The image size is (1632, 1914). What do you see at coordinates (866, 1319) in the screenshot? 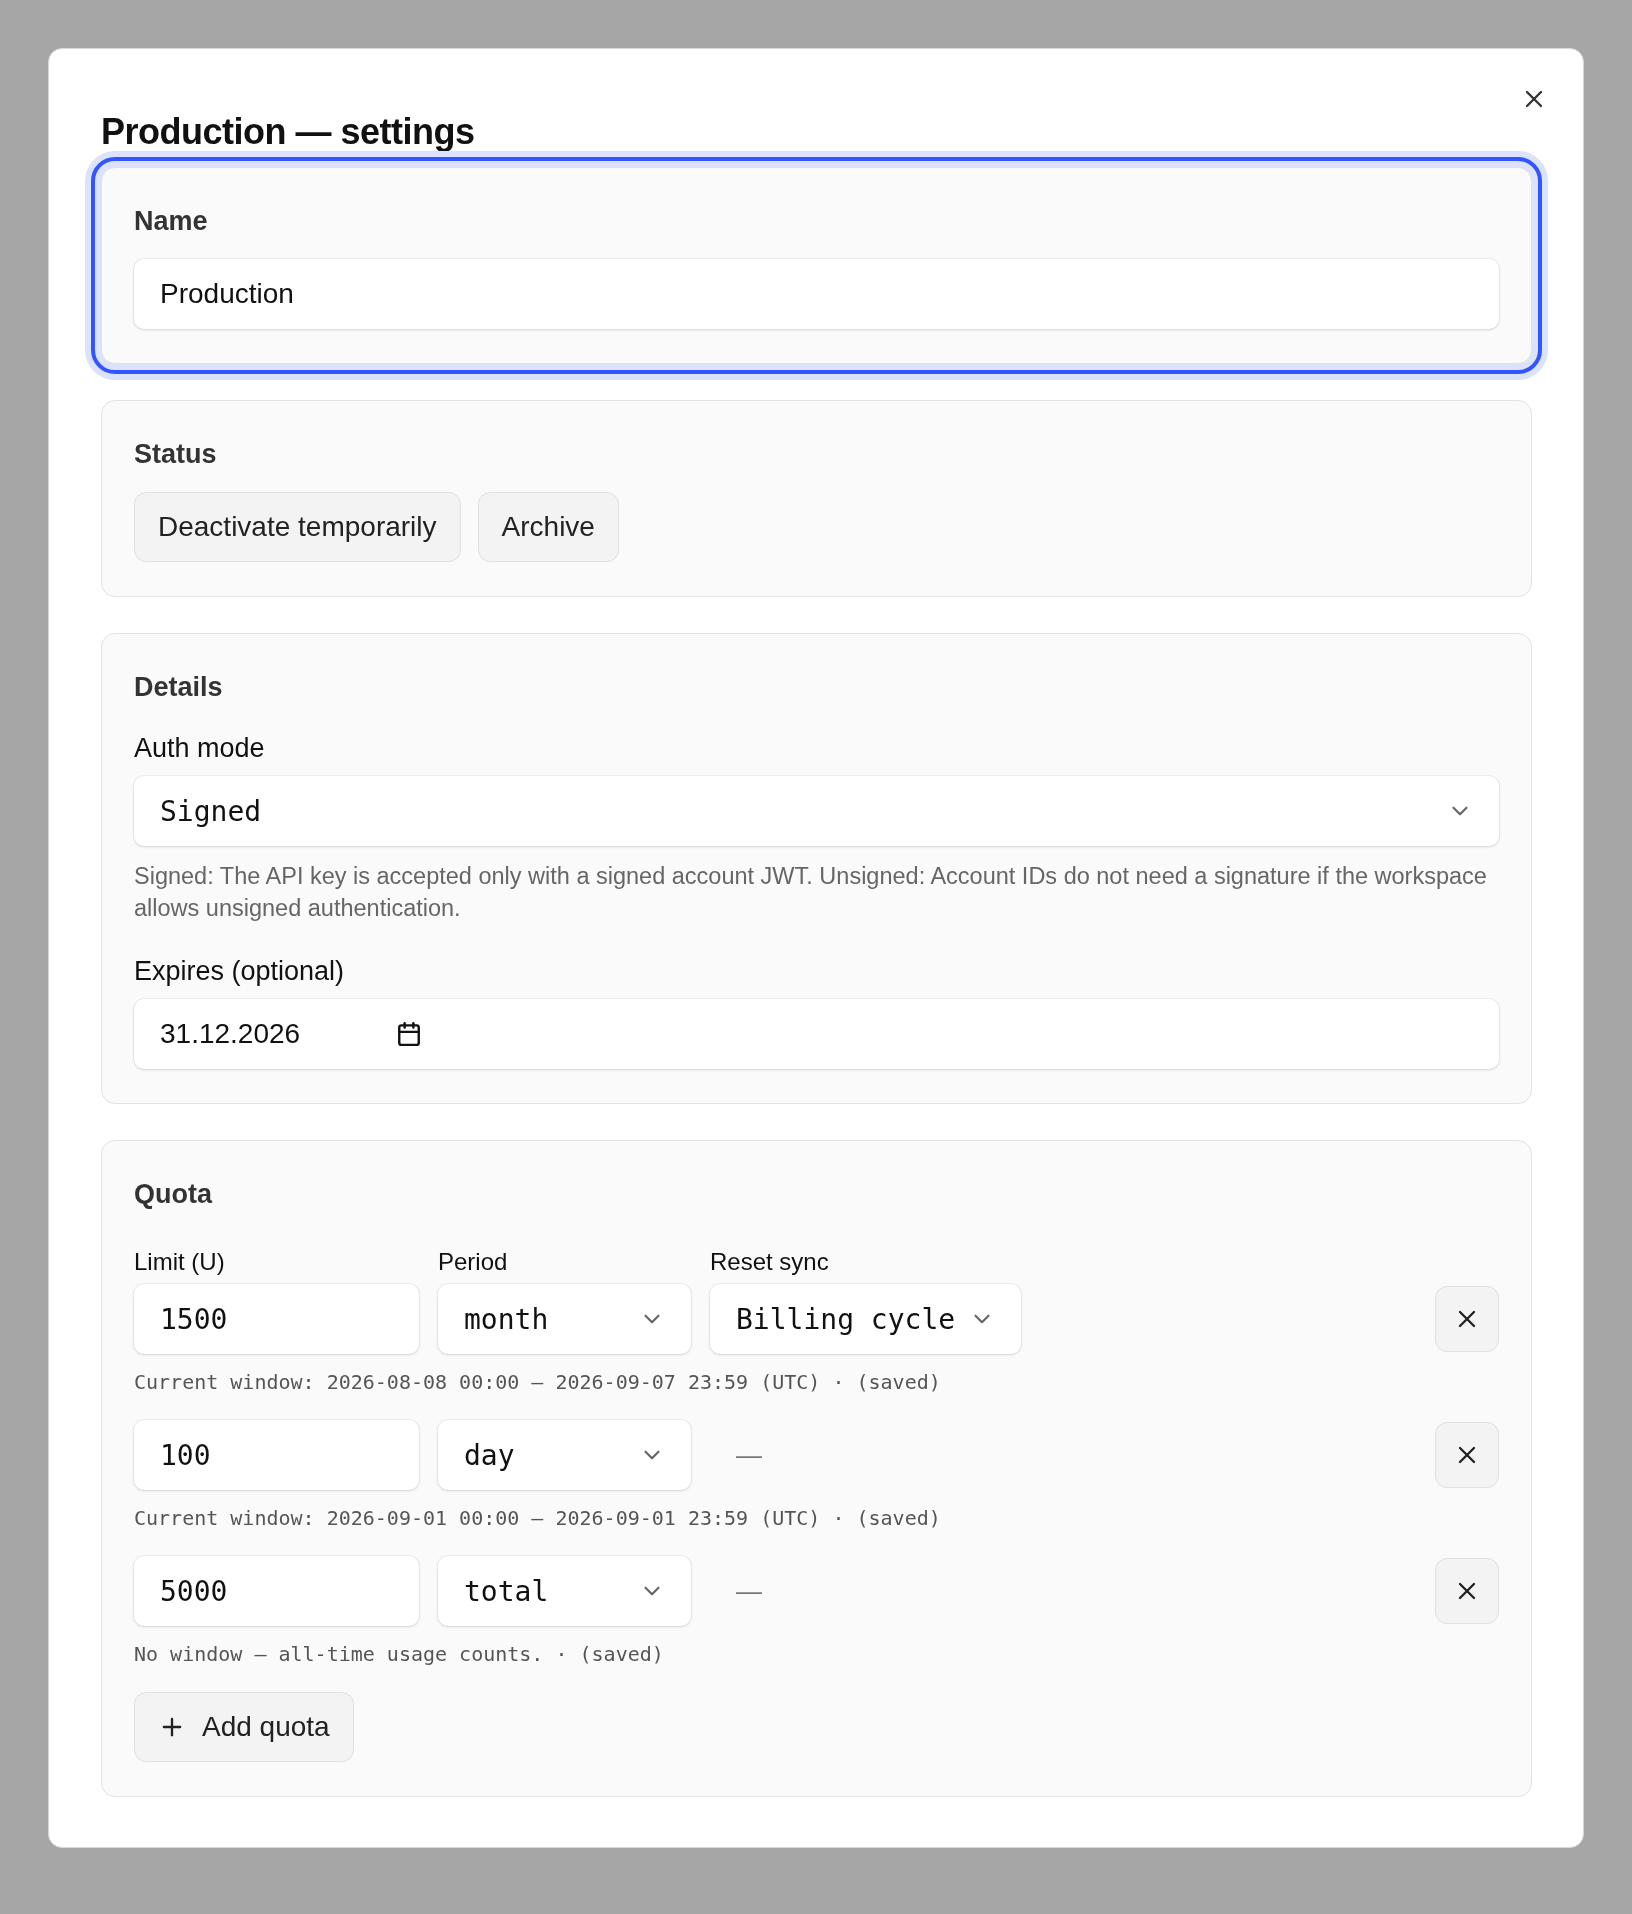
I see `select-field: Billing cycle` at bounding box center [866, 1319].